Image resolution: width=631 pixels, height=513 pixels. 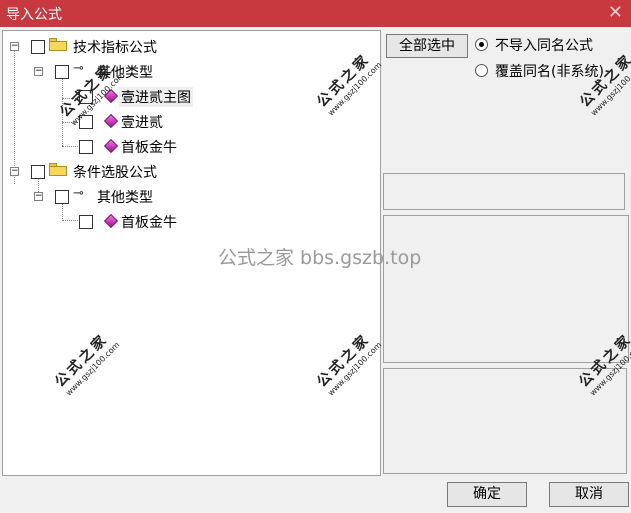 I want to click on group-label: 技术指标公式, so click(x=115, y=48).